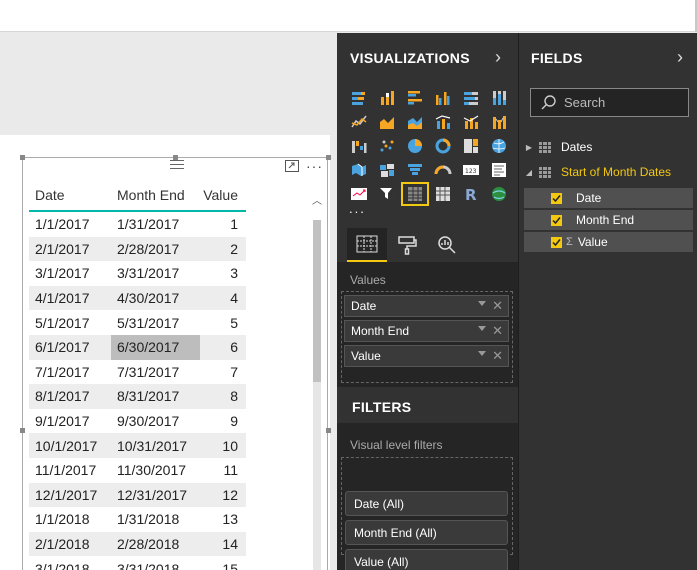 Image resolution: width=697 pixels, height=570 pixels. Describe the element at coordinates (426, 503) in the screenshot. I see `filter-card-date: Date (All)` at that location.